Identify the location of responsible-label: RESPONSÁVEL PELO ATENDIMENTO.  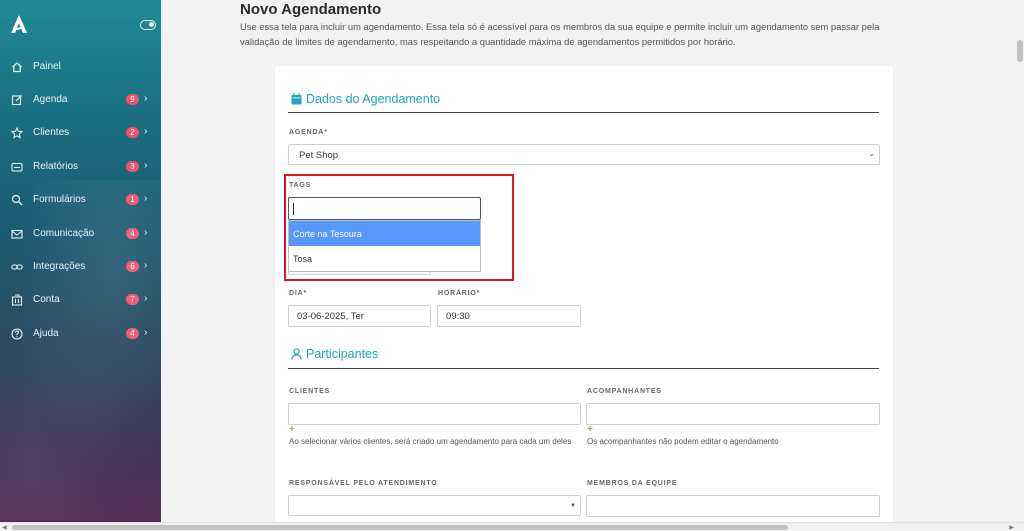
(363, 483).